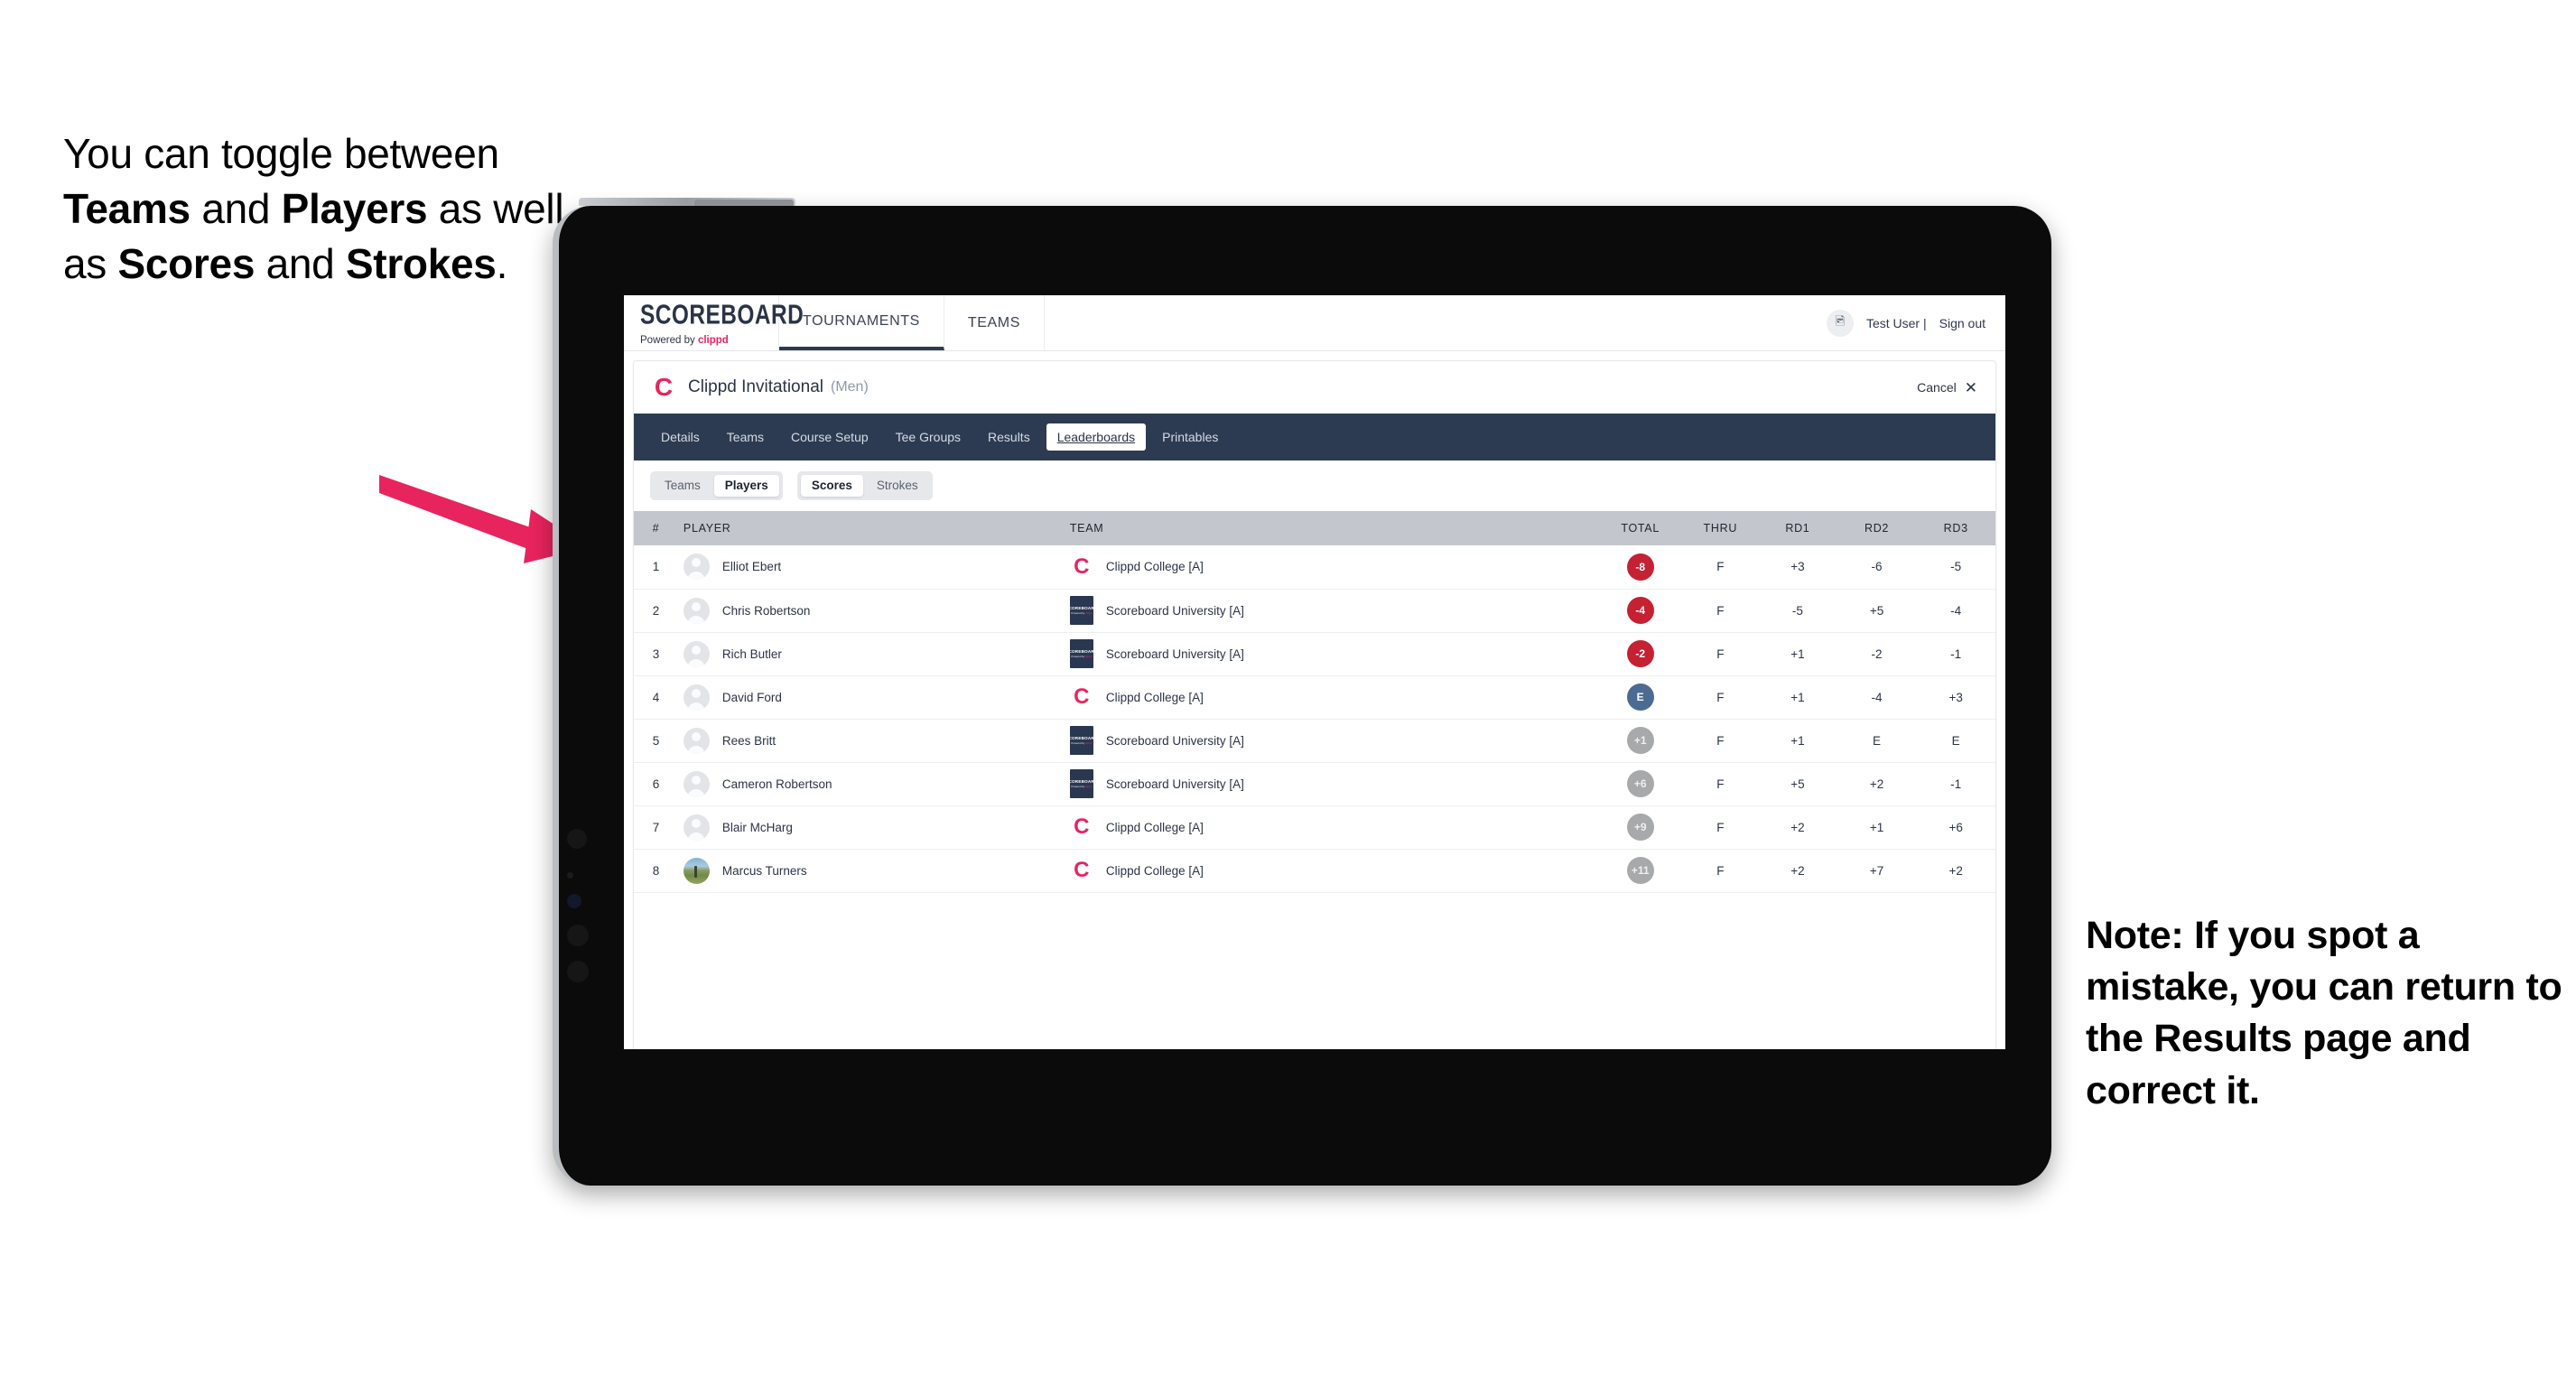 This screenshot has width=2576, height=1386. I want to click on indicator-dot, so click(574, 901).